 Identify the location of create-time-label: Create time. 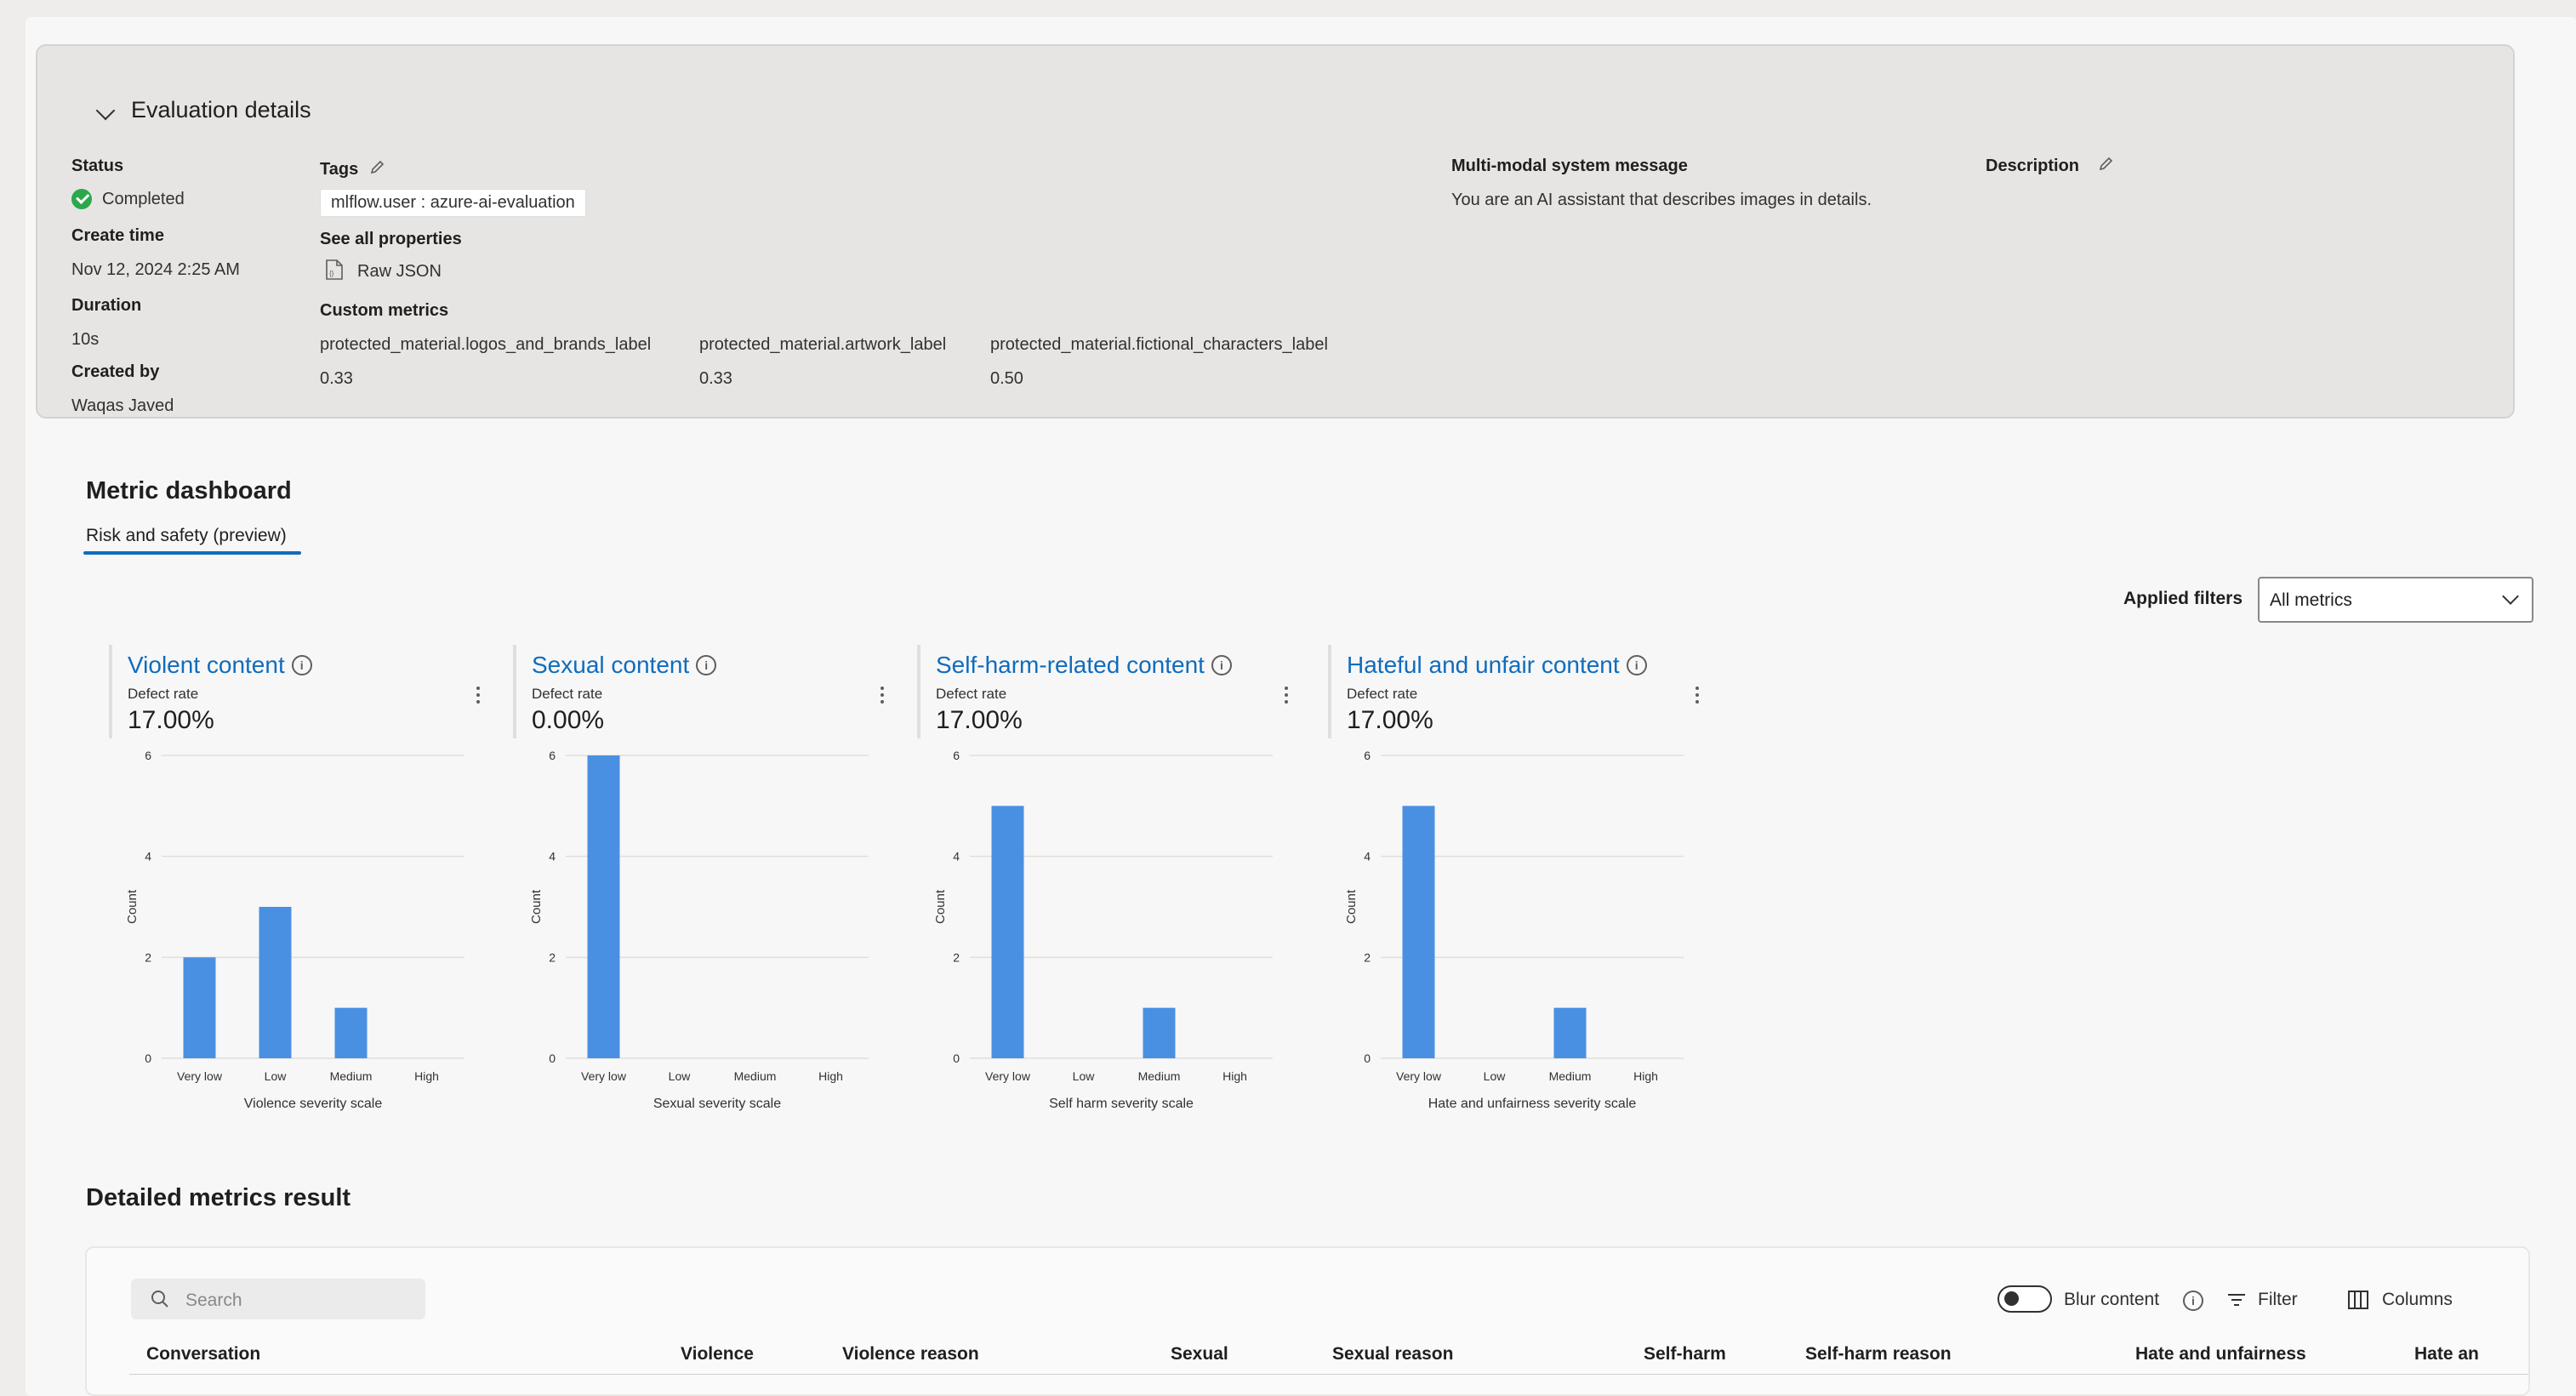
(118, 235).